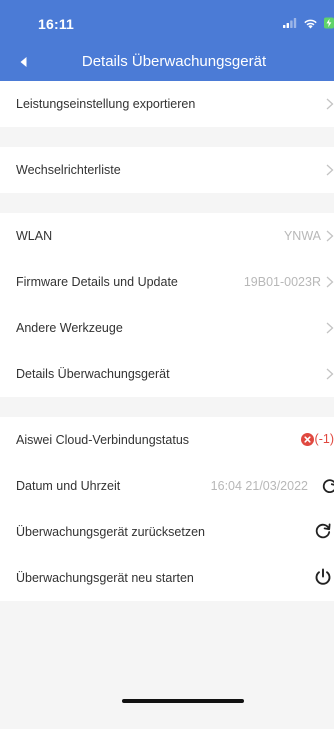 The image size is (334, 729). I want to click on refresh-icon, so click(327, 486).